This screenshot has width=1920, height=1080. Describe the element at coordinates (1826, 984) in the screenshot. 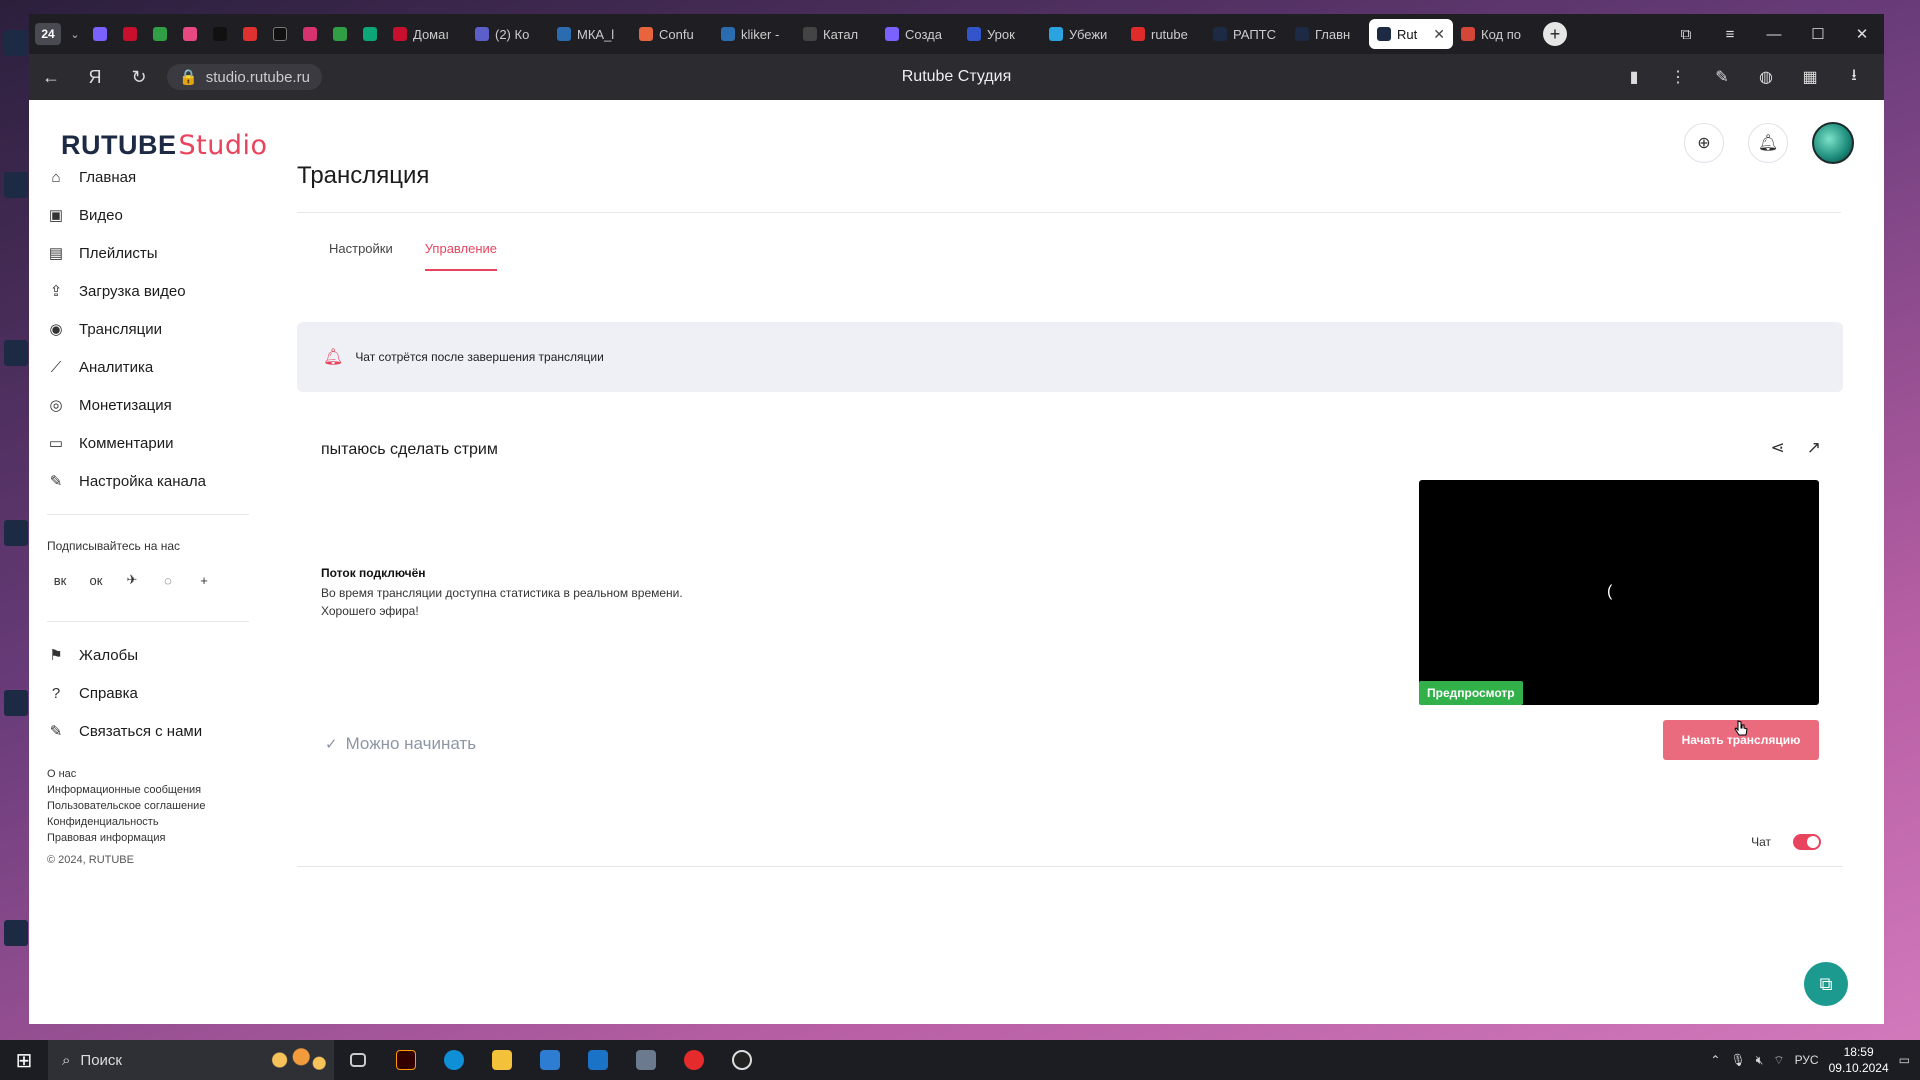

I see `support-chat-button: ⧉` at that location.